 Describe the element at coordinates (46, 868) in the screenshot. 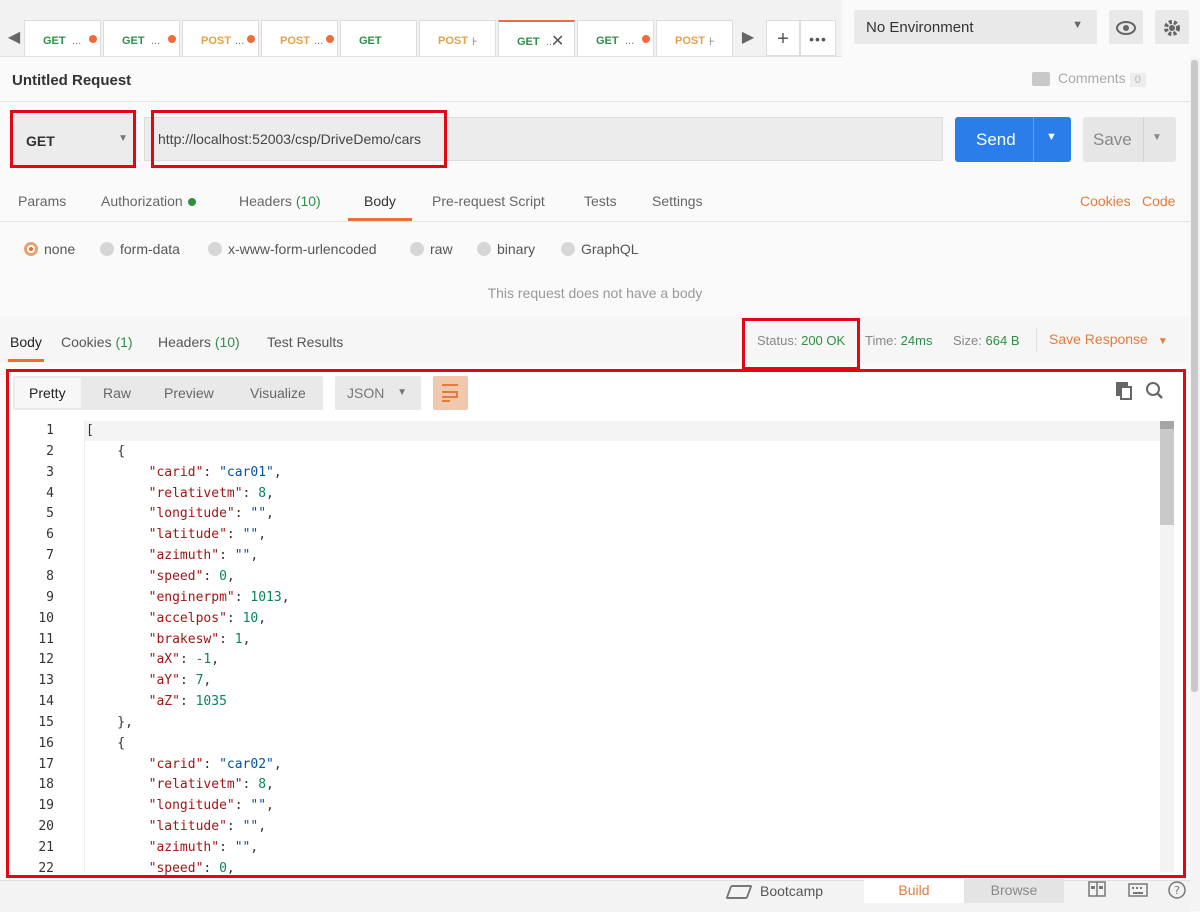

I see `line-number: 22` at that location.